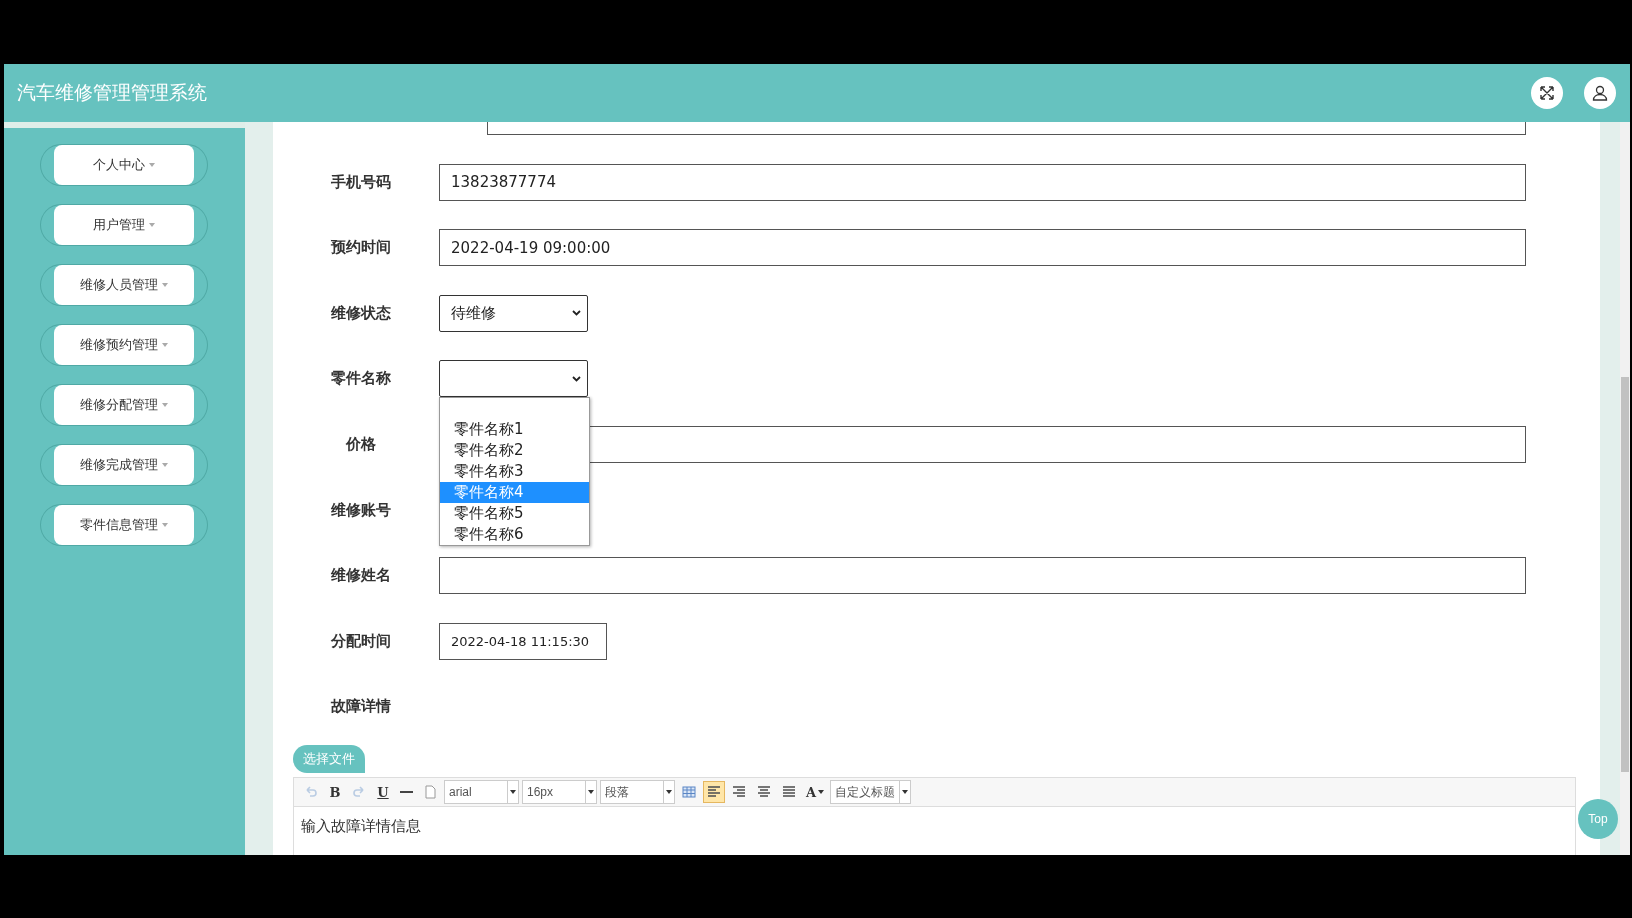  I want to click on app-title: 汽车维修管理管理系统, so click(112, 92).